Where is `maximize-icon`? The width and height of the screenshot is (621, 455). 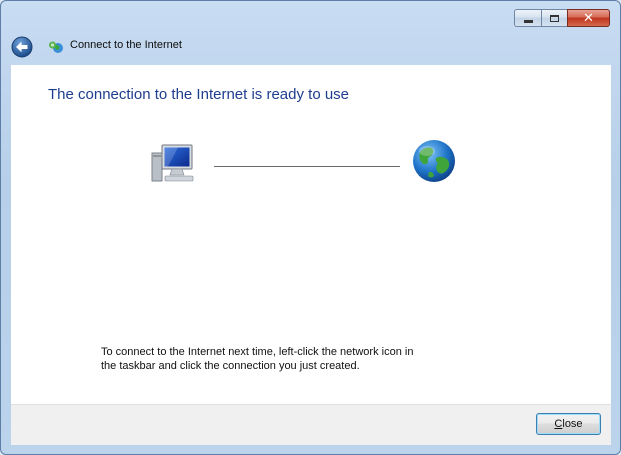 maximize-icon is located at coordinates (554, 18).